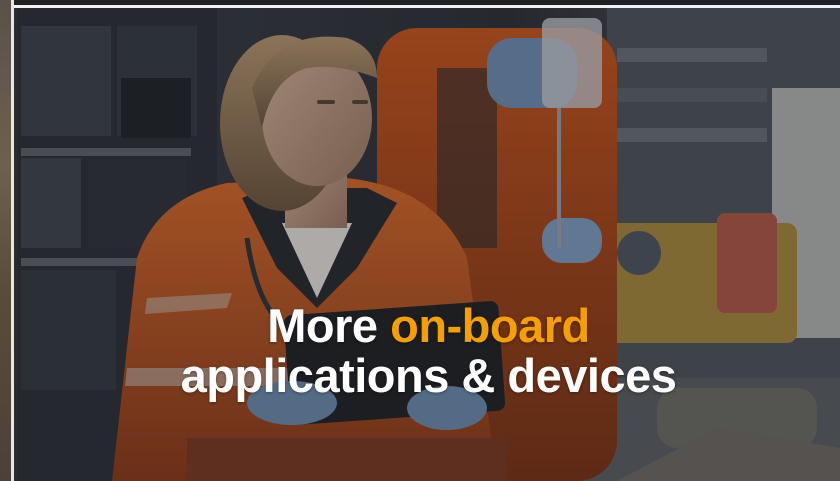 This screenshot has width=840, height=481. What do you see at coordinates (322, 325) in the screenshot?
I see `headline-prefix: More` at bounding box center [322, 325].